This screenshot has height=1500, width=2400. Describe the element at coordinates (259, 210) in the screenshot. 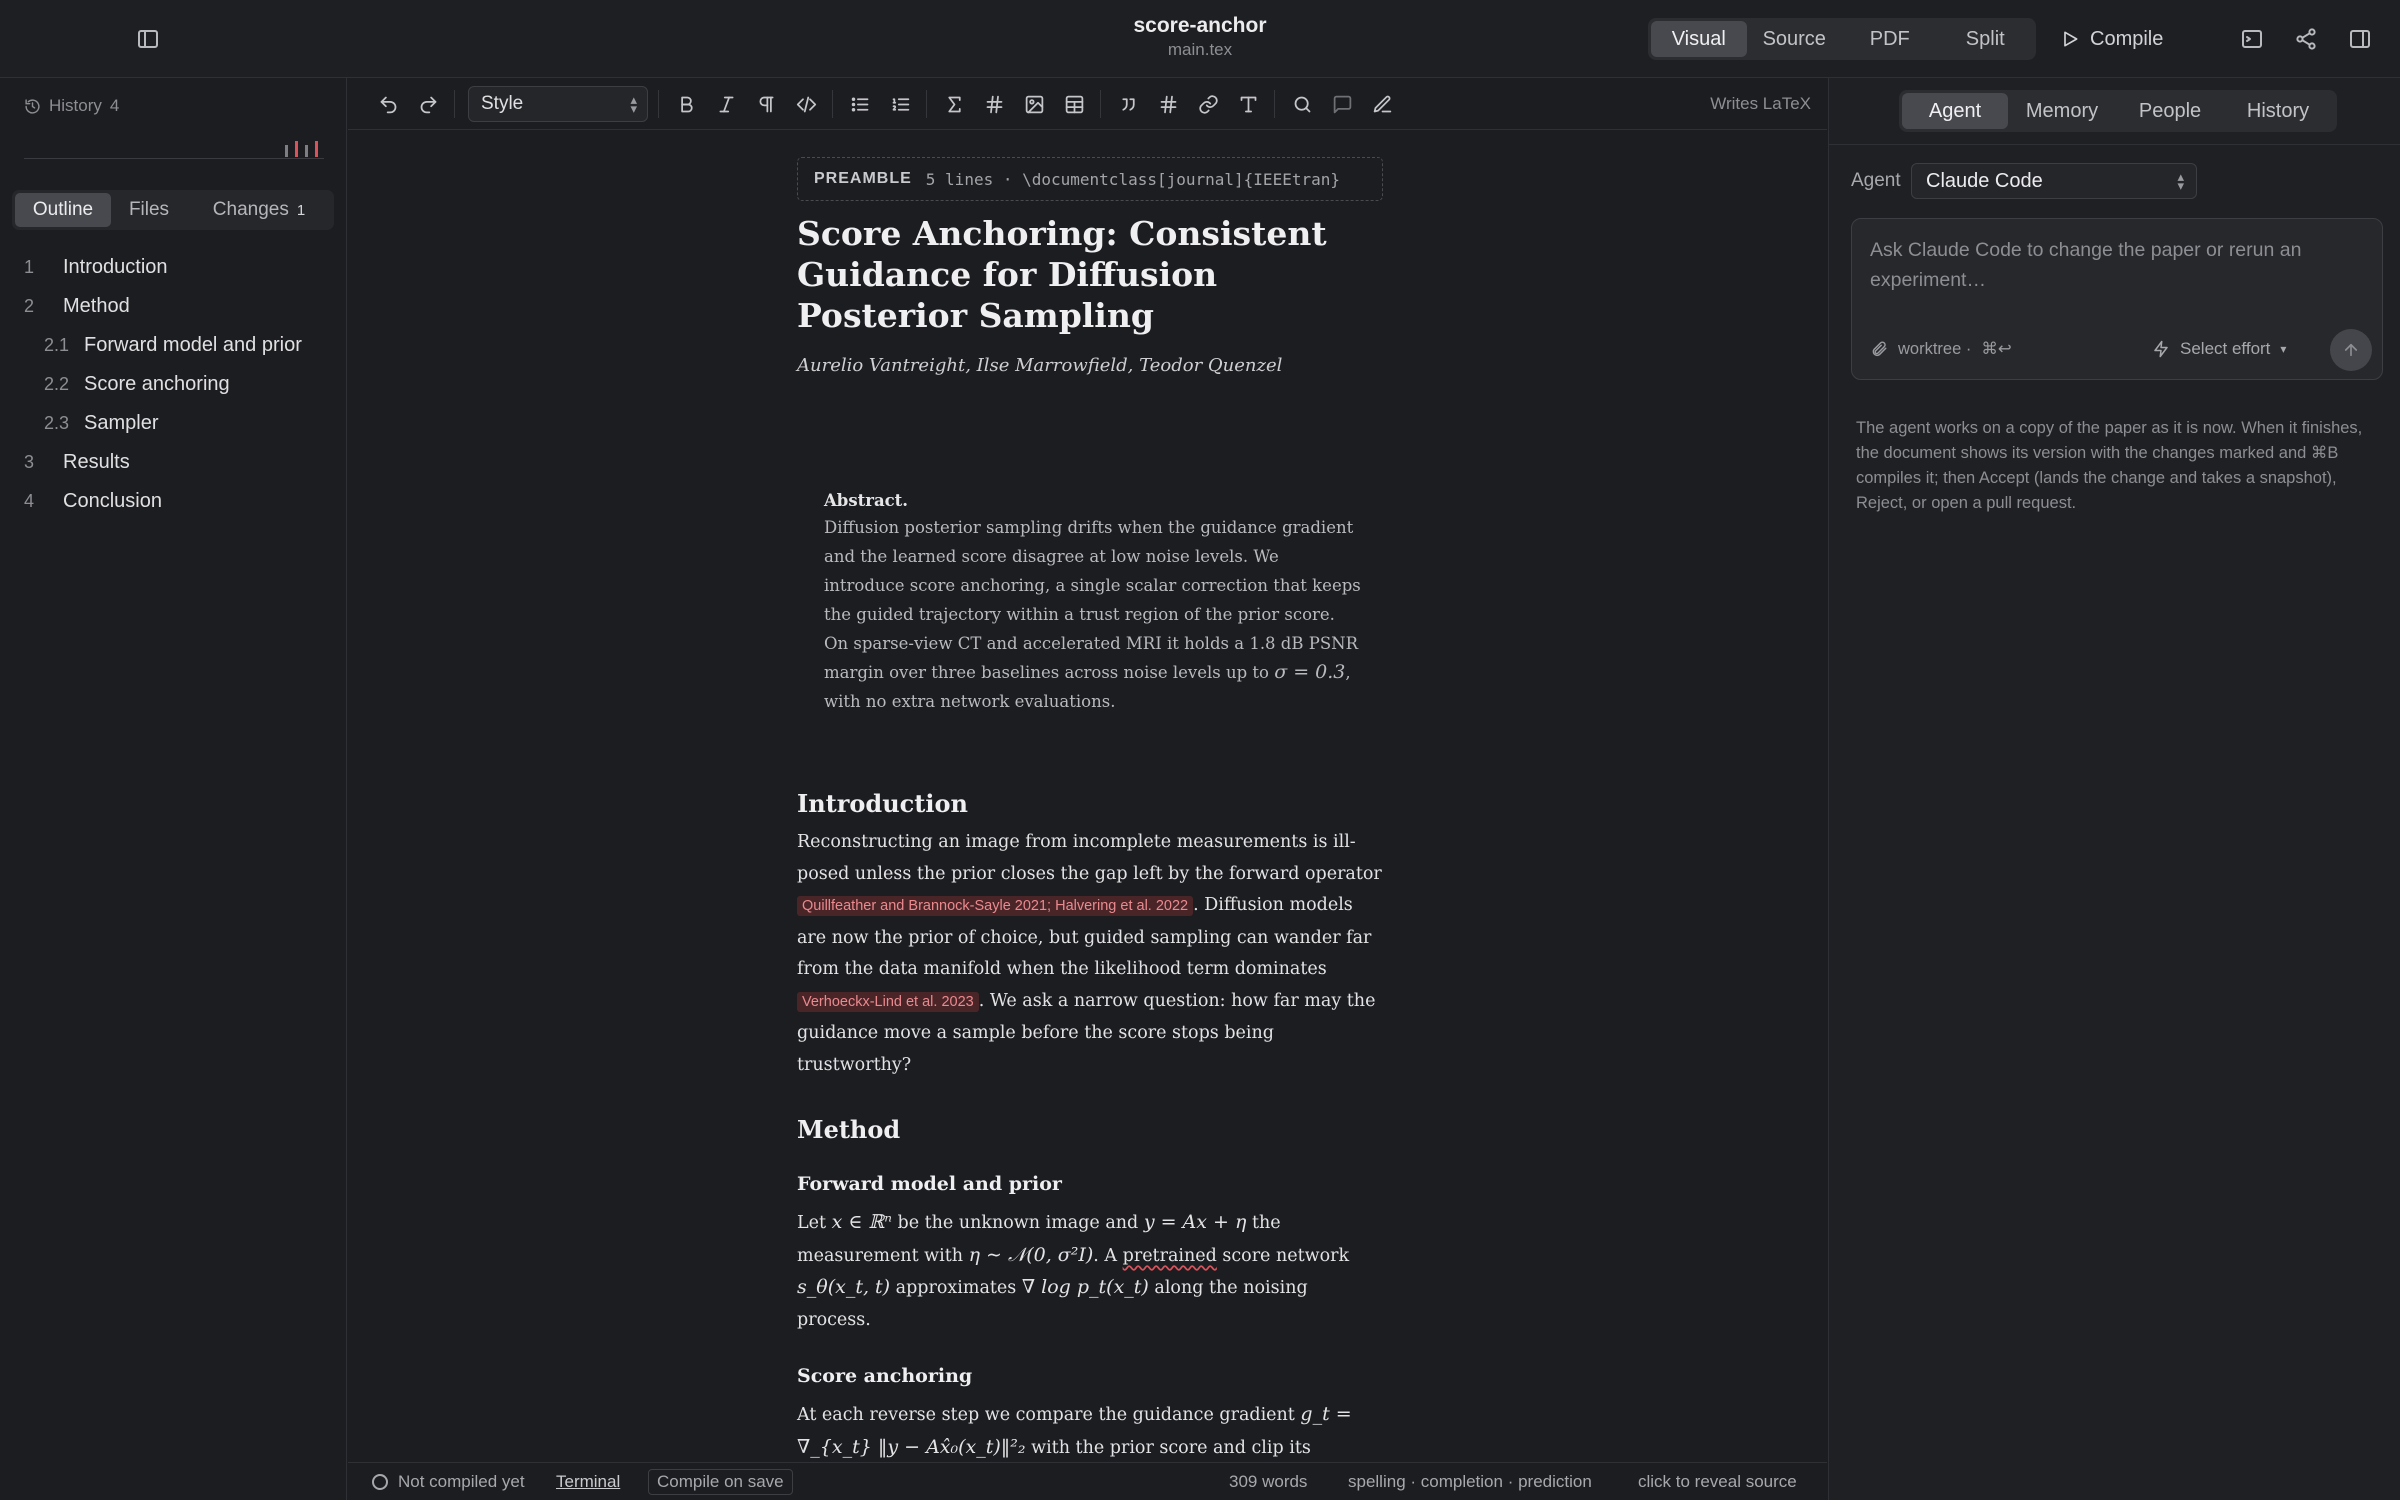

I see `tab-changes: Changes 1` at that location.